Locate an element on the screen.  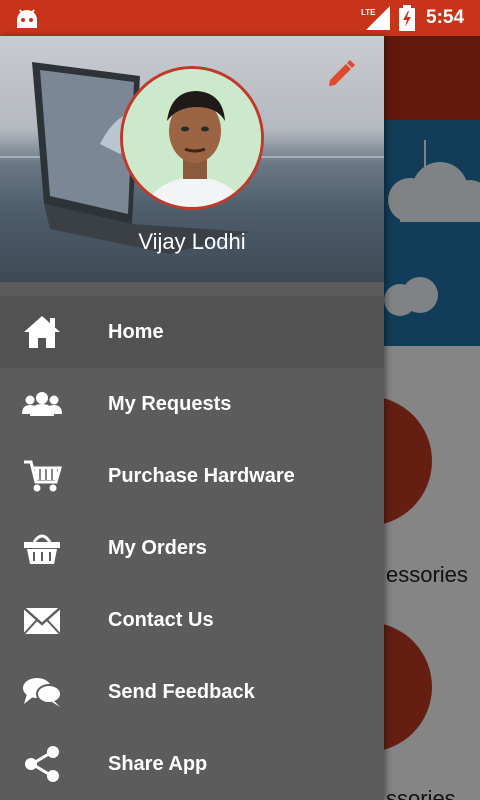
status-bar: LTE 5:54 is located at coordinates (240, 18).